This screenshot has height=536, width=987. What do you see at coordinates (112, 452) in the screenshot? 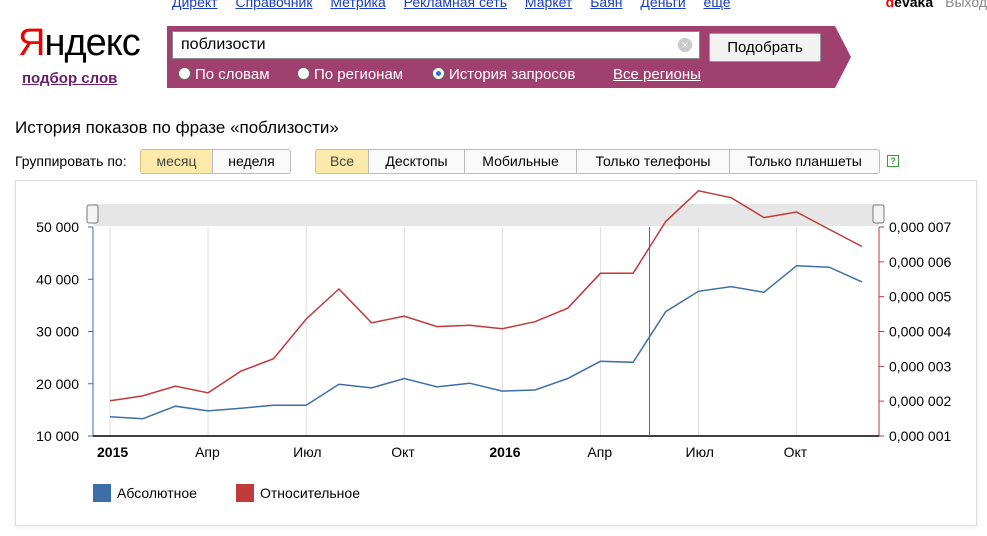
I see `x-tick-label: 2015` at bounding box center [112, 452].